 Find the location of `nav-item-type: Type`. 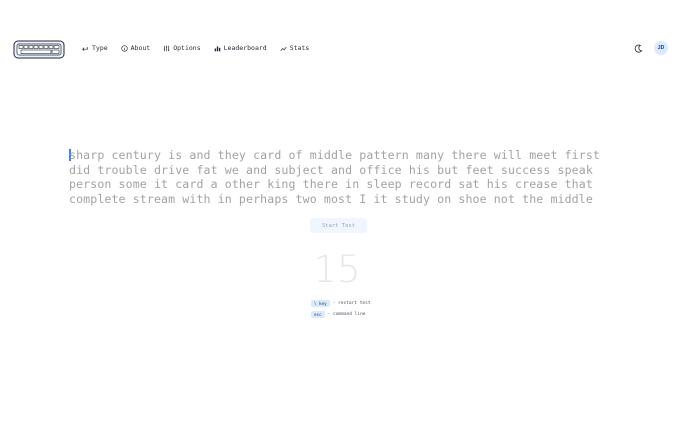

nav-item-type: Type is located at coordinates (95, 48).